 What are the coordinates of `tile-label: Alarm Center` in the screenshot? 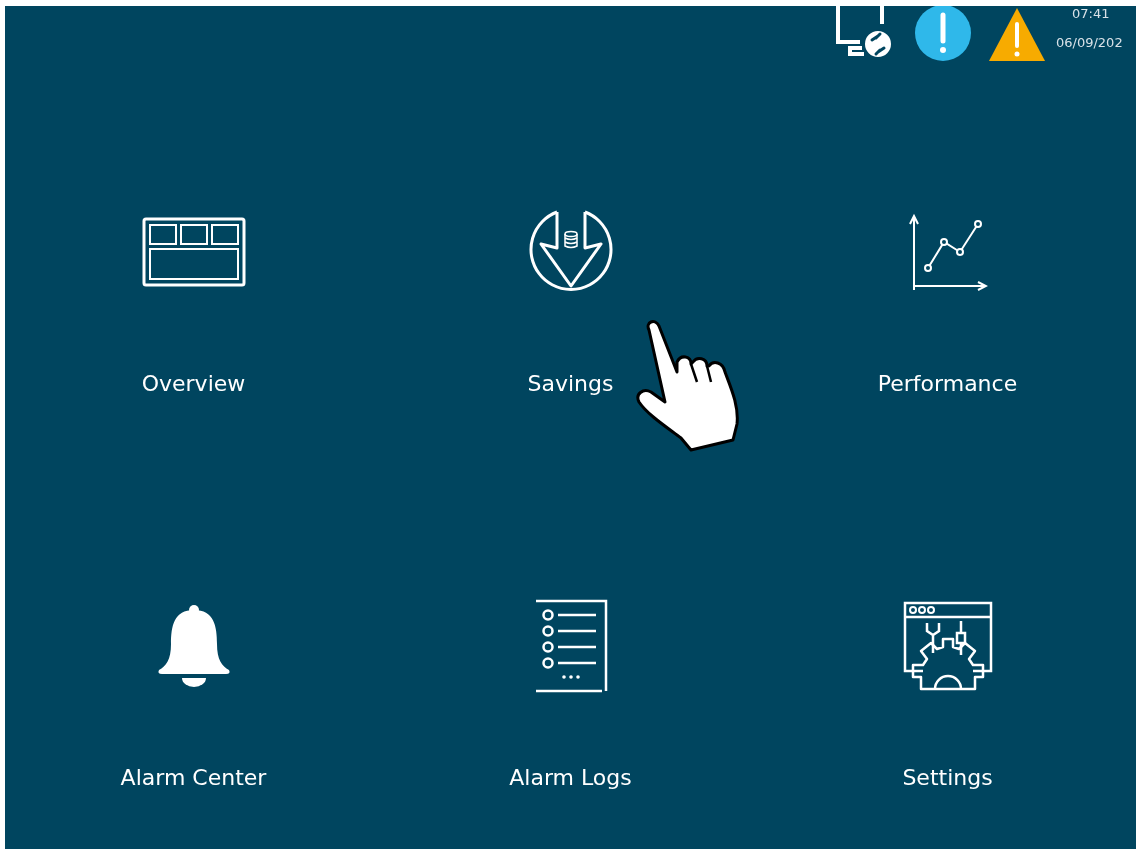 It's located at (193, 777).